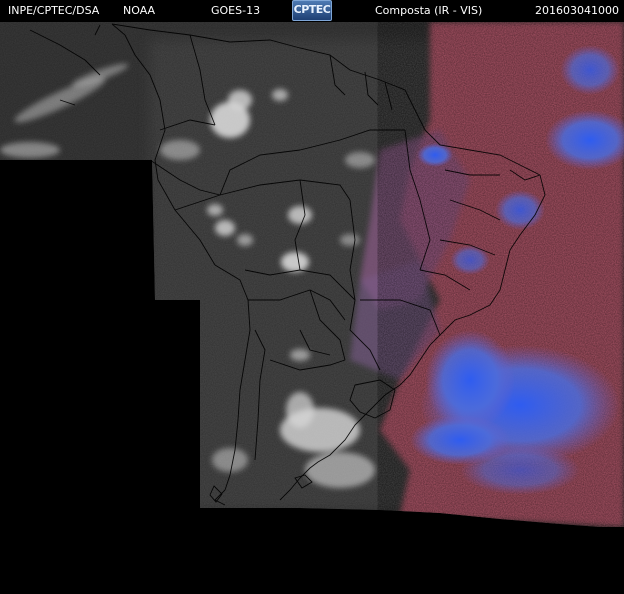  Describe the element at coordinates (236, 10) in the screenshot. I see `satellite-label: GOES-13` at that location.